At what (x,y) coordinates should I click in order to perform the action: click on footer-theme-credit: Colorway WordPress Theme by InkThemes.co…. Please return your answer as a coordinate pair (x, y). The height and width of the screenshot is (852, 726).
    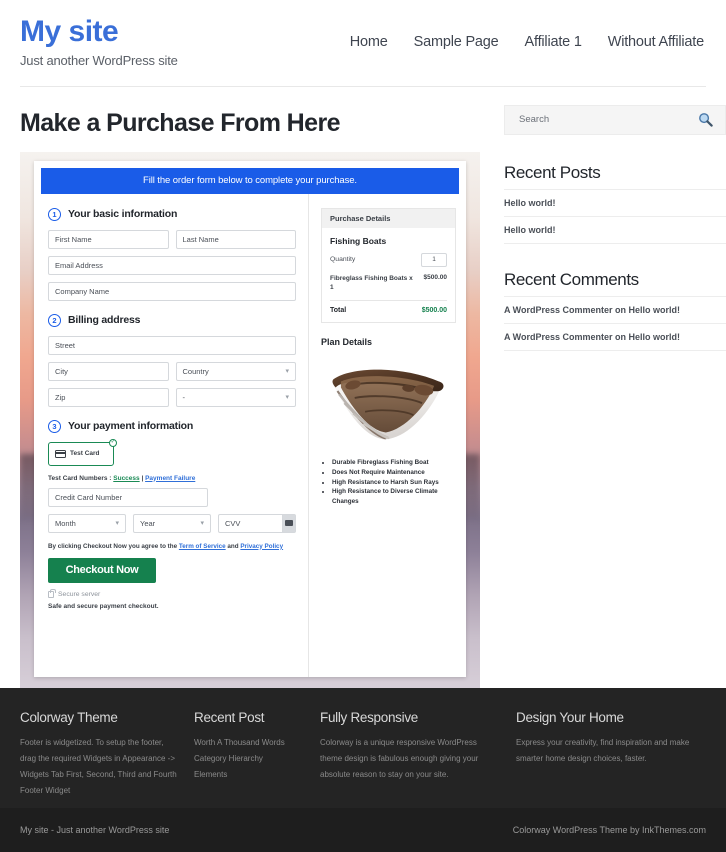
    Looking at the image, I should click on (609, 830).